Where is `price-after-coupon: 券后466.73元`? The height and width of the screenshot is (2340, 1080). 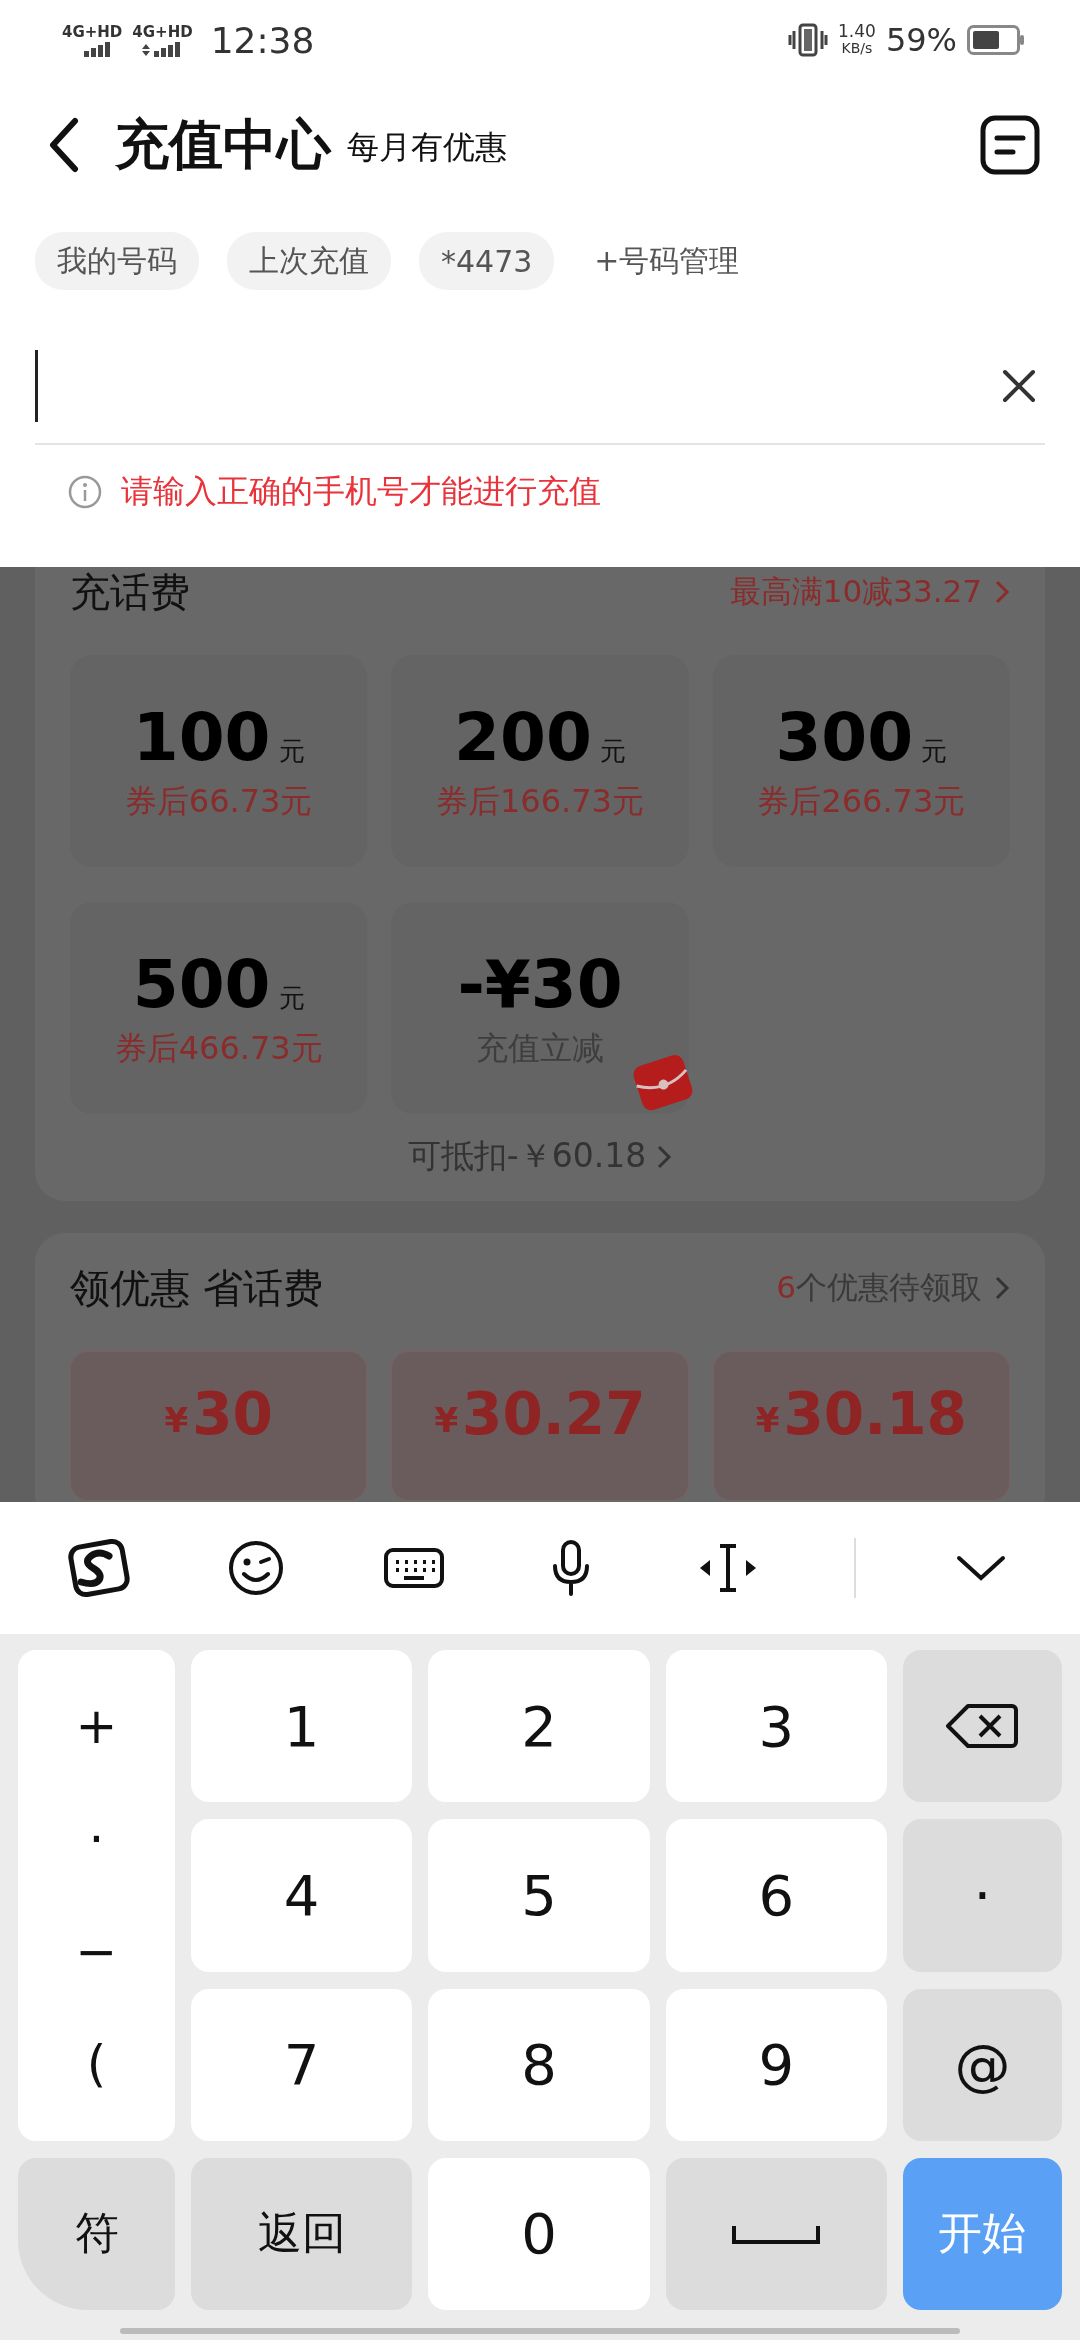
price-after-coupon: 券后466.73元 is located at coordinates (218, 1048).